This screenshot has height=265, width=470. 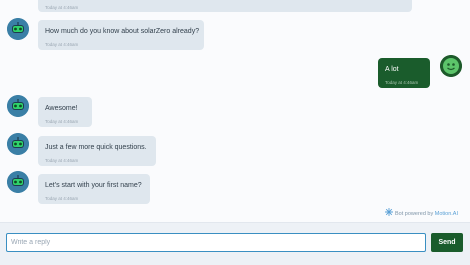 I want to click on bot-message-bubble: Awesome! Today at 4:46am, so click(x=65, y=112).